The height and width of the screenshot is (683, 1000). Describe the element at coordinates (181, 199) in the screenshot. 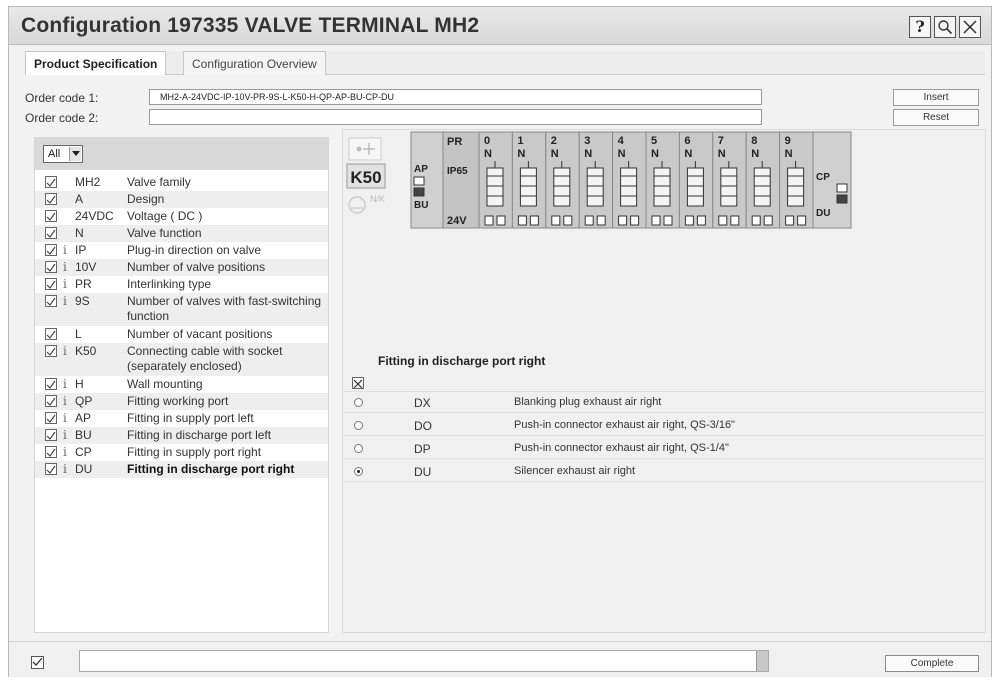

I see `feature-row: A Design` at that location.